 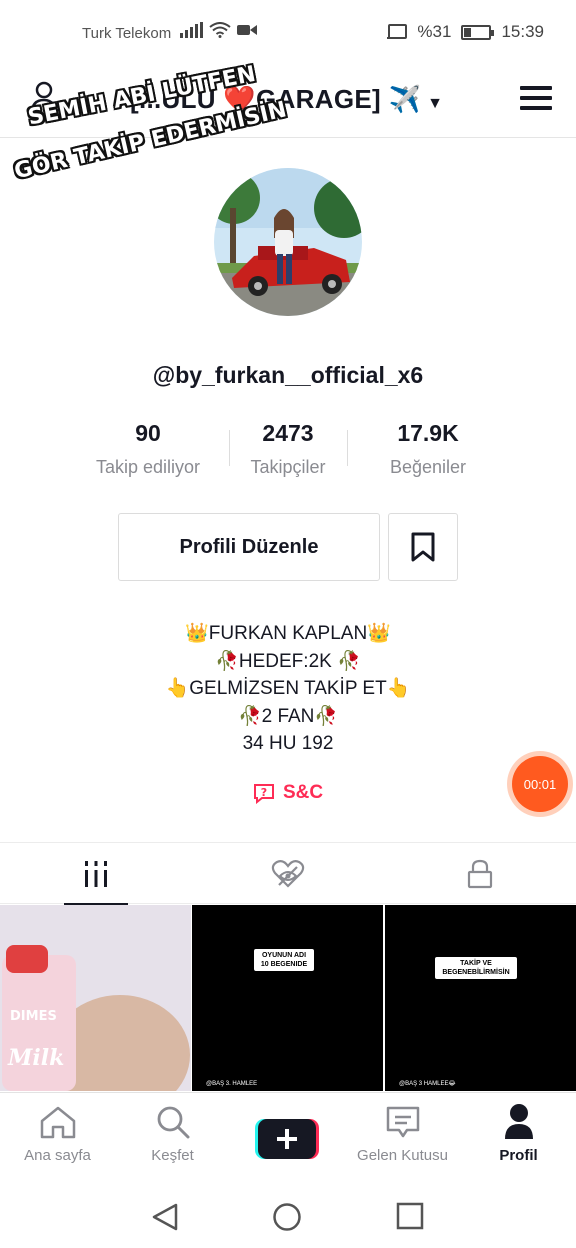 I want to click on nav-label: Ana sayfa, so click(x=57, y=1155).